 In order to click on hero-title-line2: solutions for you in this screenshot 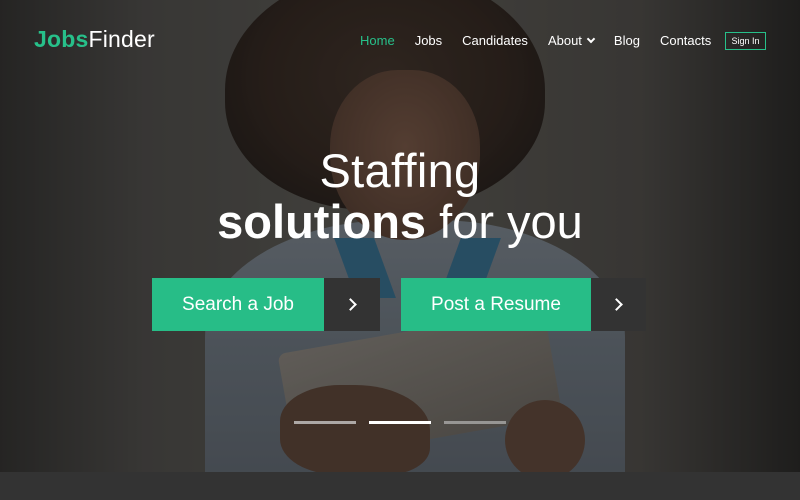, I will do `click(400, 221)`.